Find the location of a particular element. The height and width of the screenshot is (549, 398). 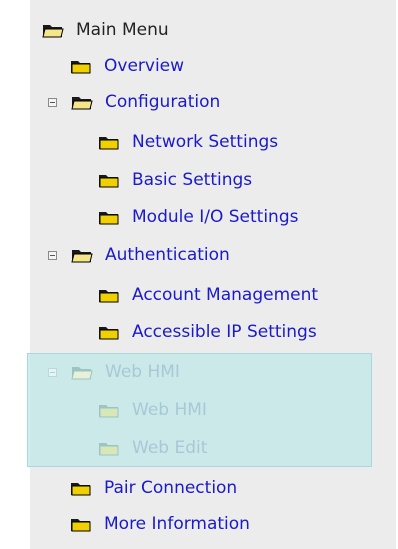

menu-item-label: Network Settings is located at coordinates (205, 141).